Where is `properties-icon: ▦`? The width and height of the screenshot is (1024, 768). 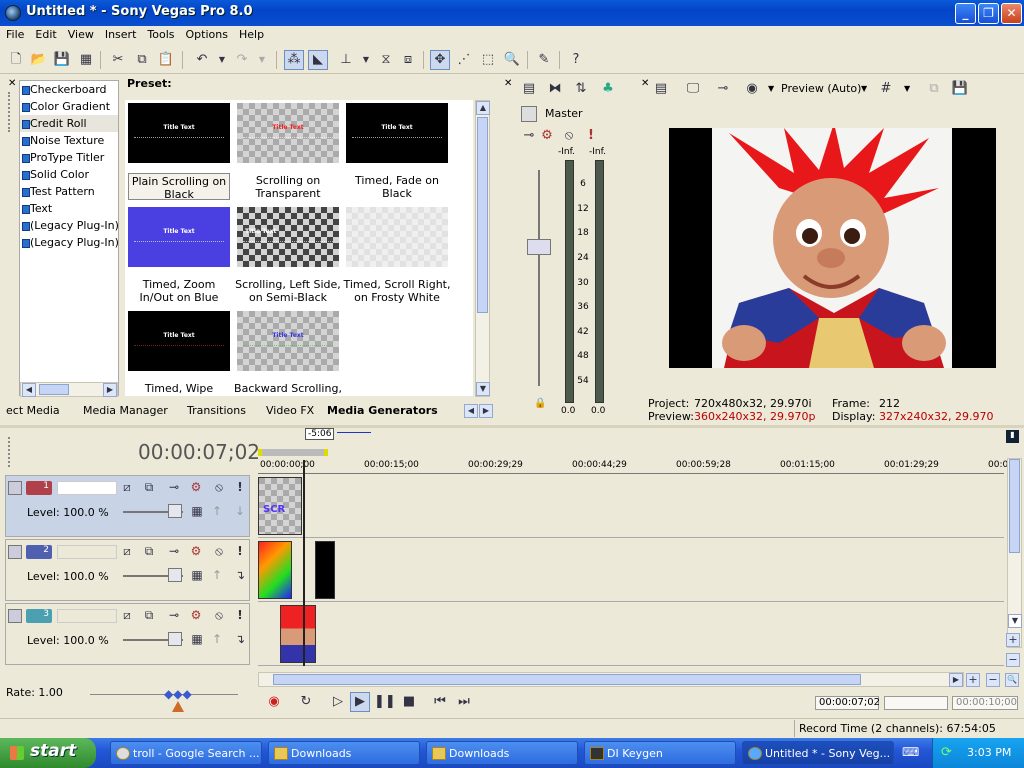
properties-icon: ▦ is located at coordinates (86, 60).